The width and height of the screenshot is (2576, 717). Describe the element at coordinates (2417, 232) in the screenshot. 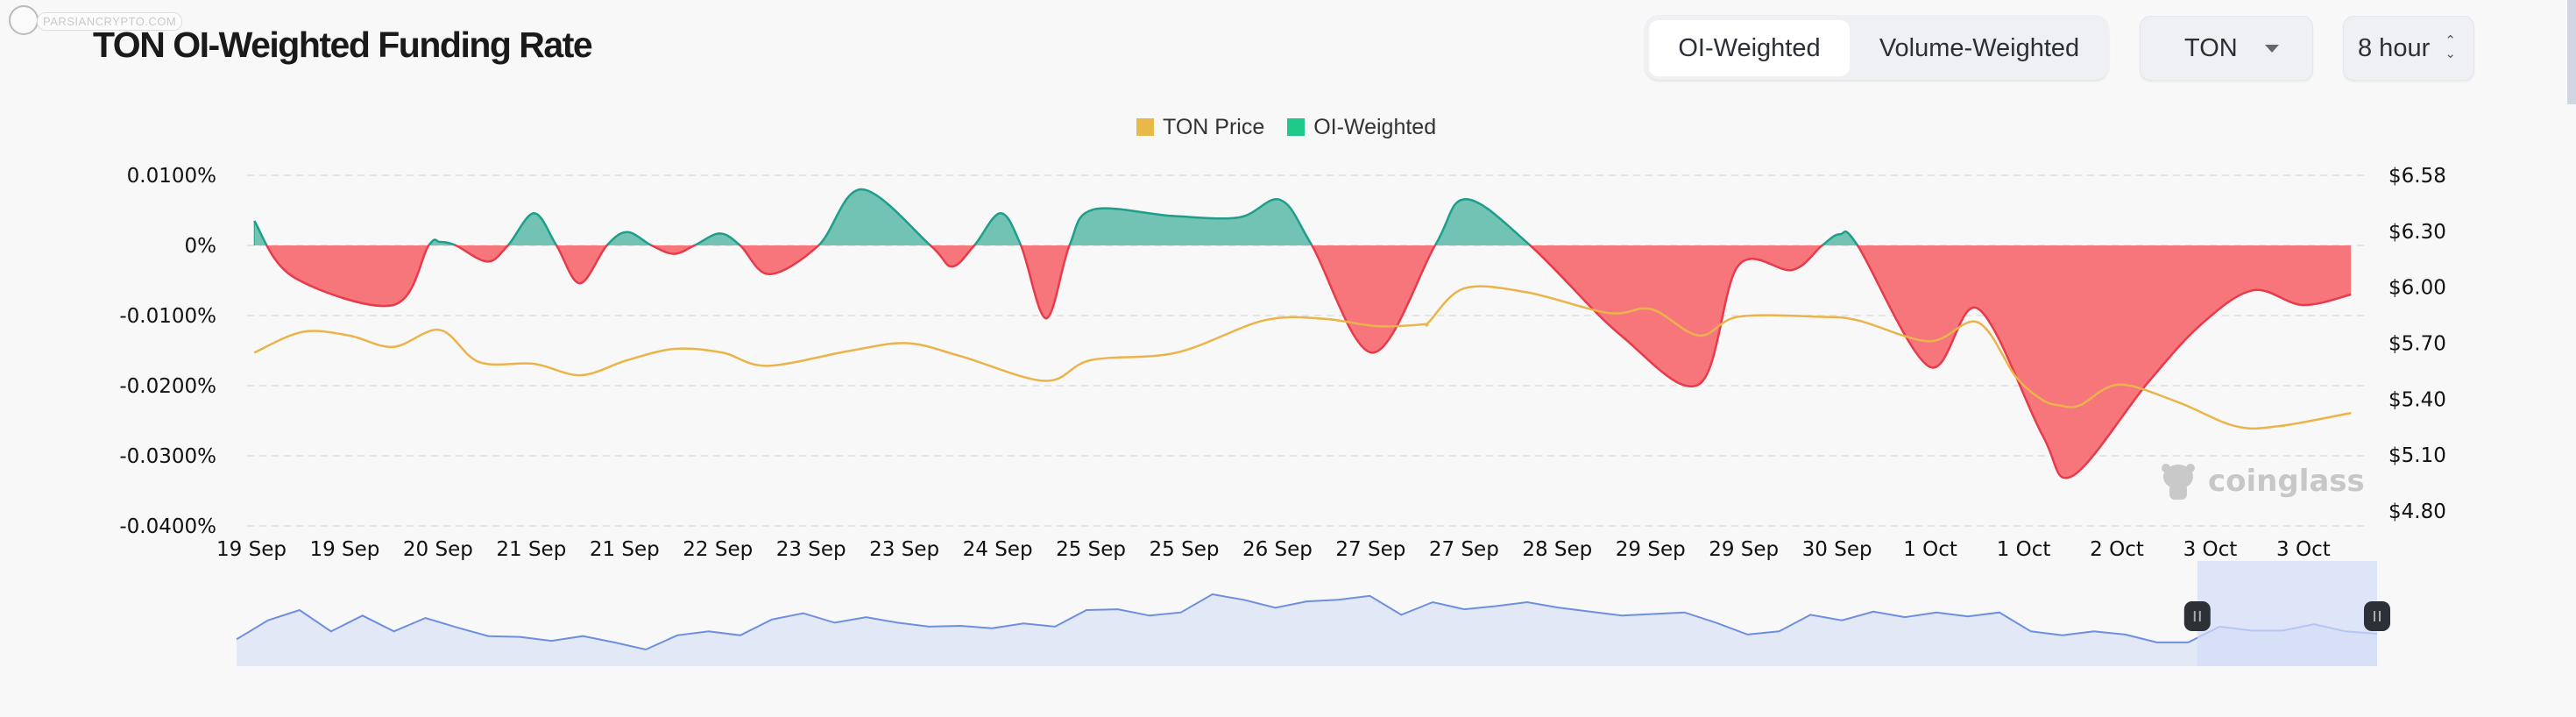

I see `y-right-tick-label: $6.30` at that location.